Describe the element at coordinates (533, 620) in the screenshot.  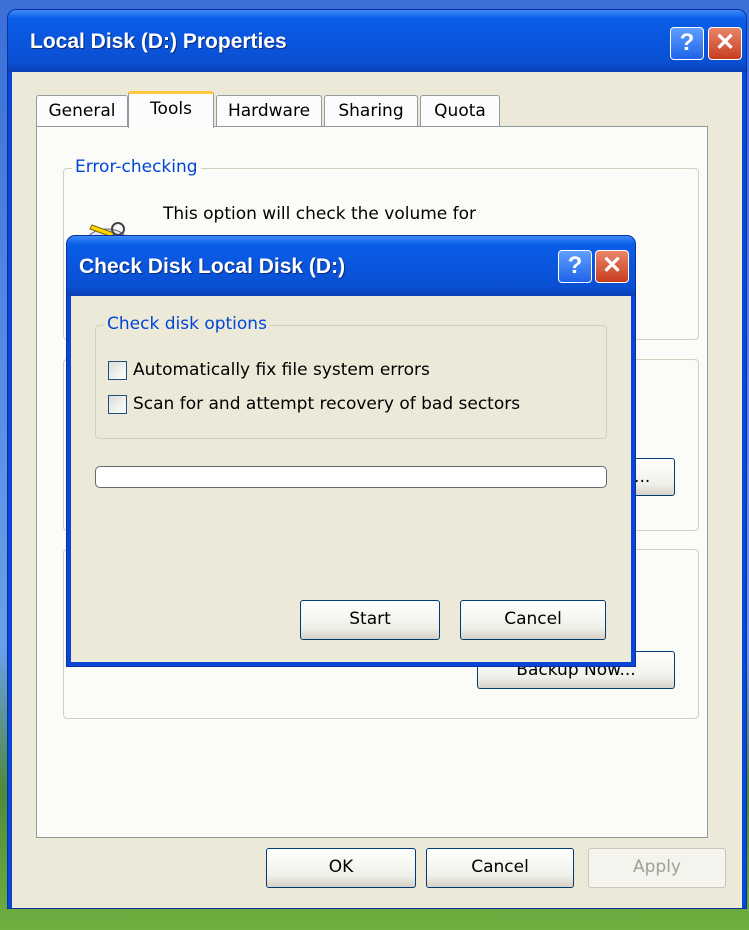
I see `dialog-cancel-button: Cancel` at that location.